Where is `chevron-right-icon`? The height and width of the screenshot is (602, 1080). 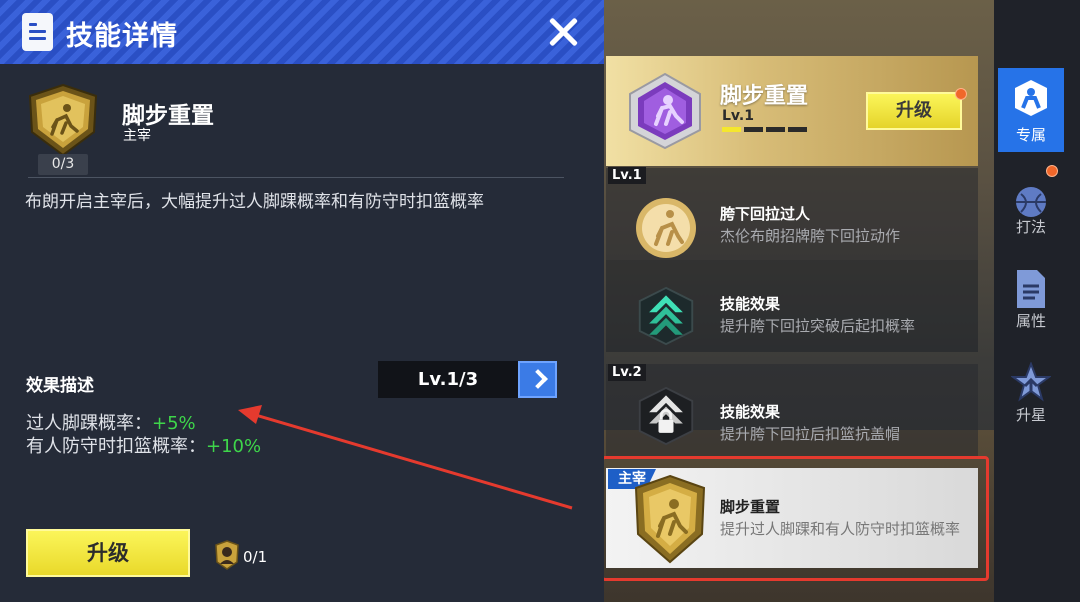
chevron-right-icon is located at coordinates (538, 379).